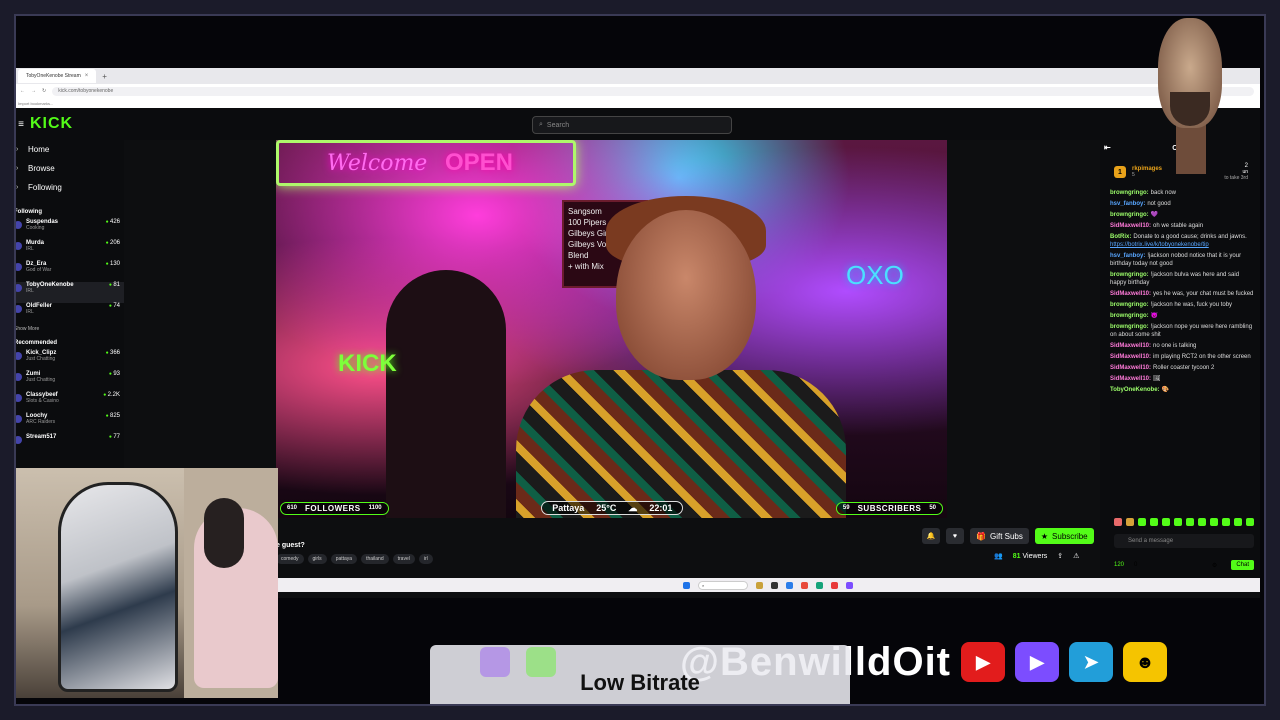 This screenshot has width=1280, height=720. I want to click on close-icon: ×, so click(87, 76).